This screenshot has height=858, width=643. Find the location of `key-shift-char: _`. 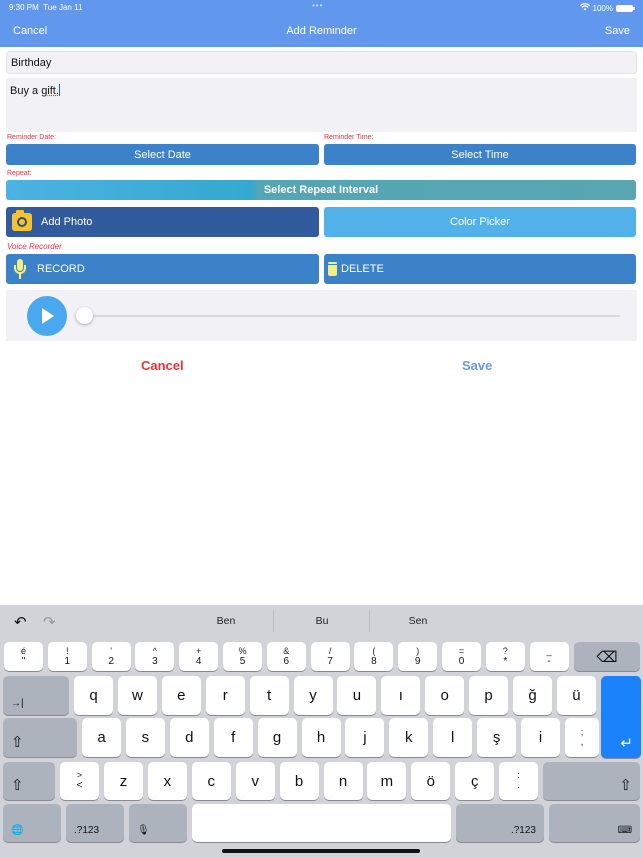

key-shift-char: _ is located at coordinates (549, 650).